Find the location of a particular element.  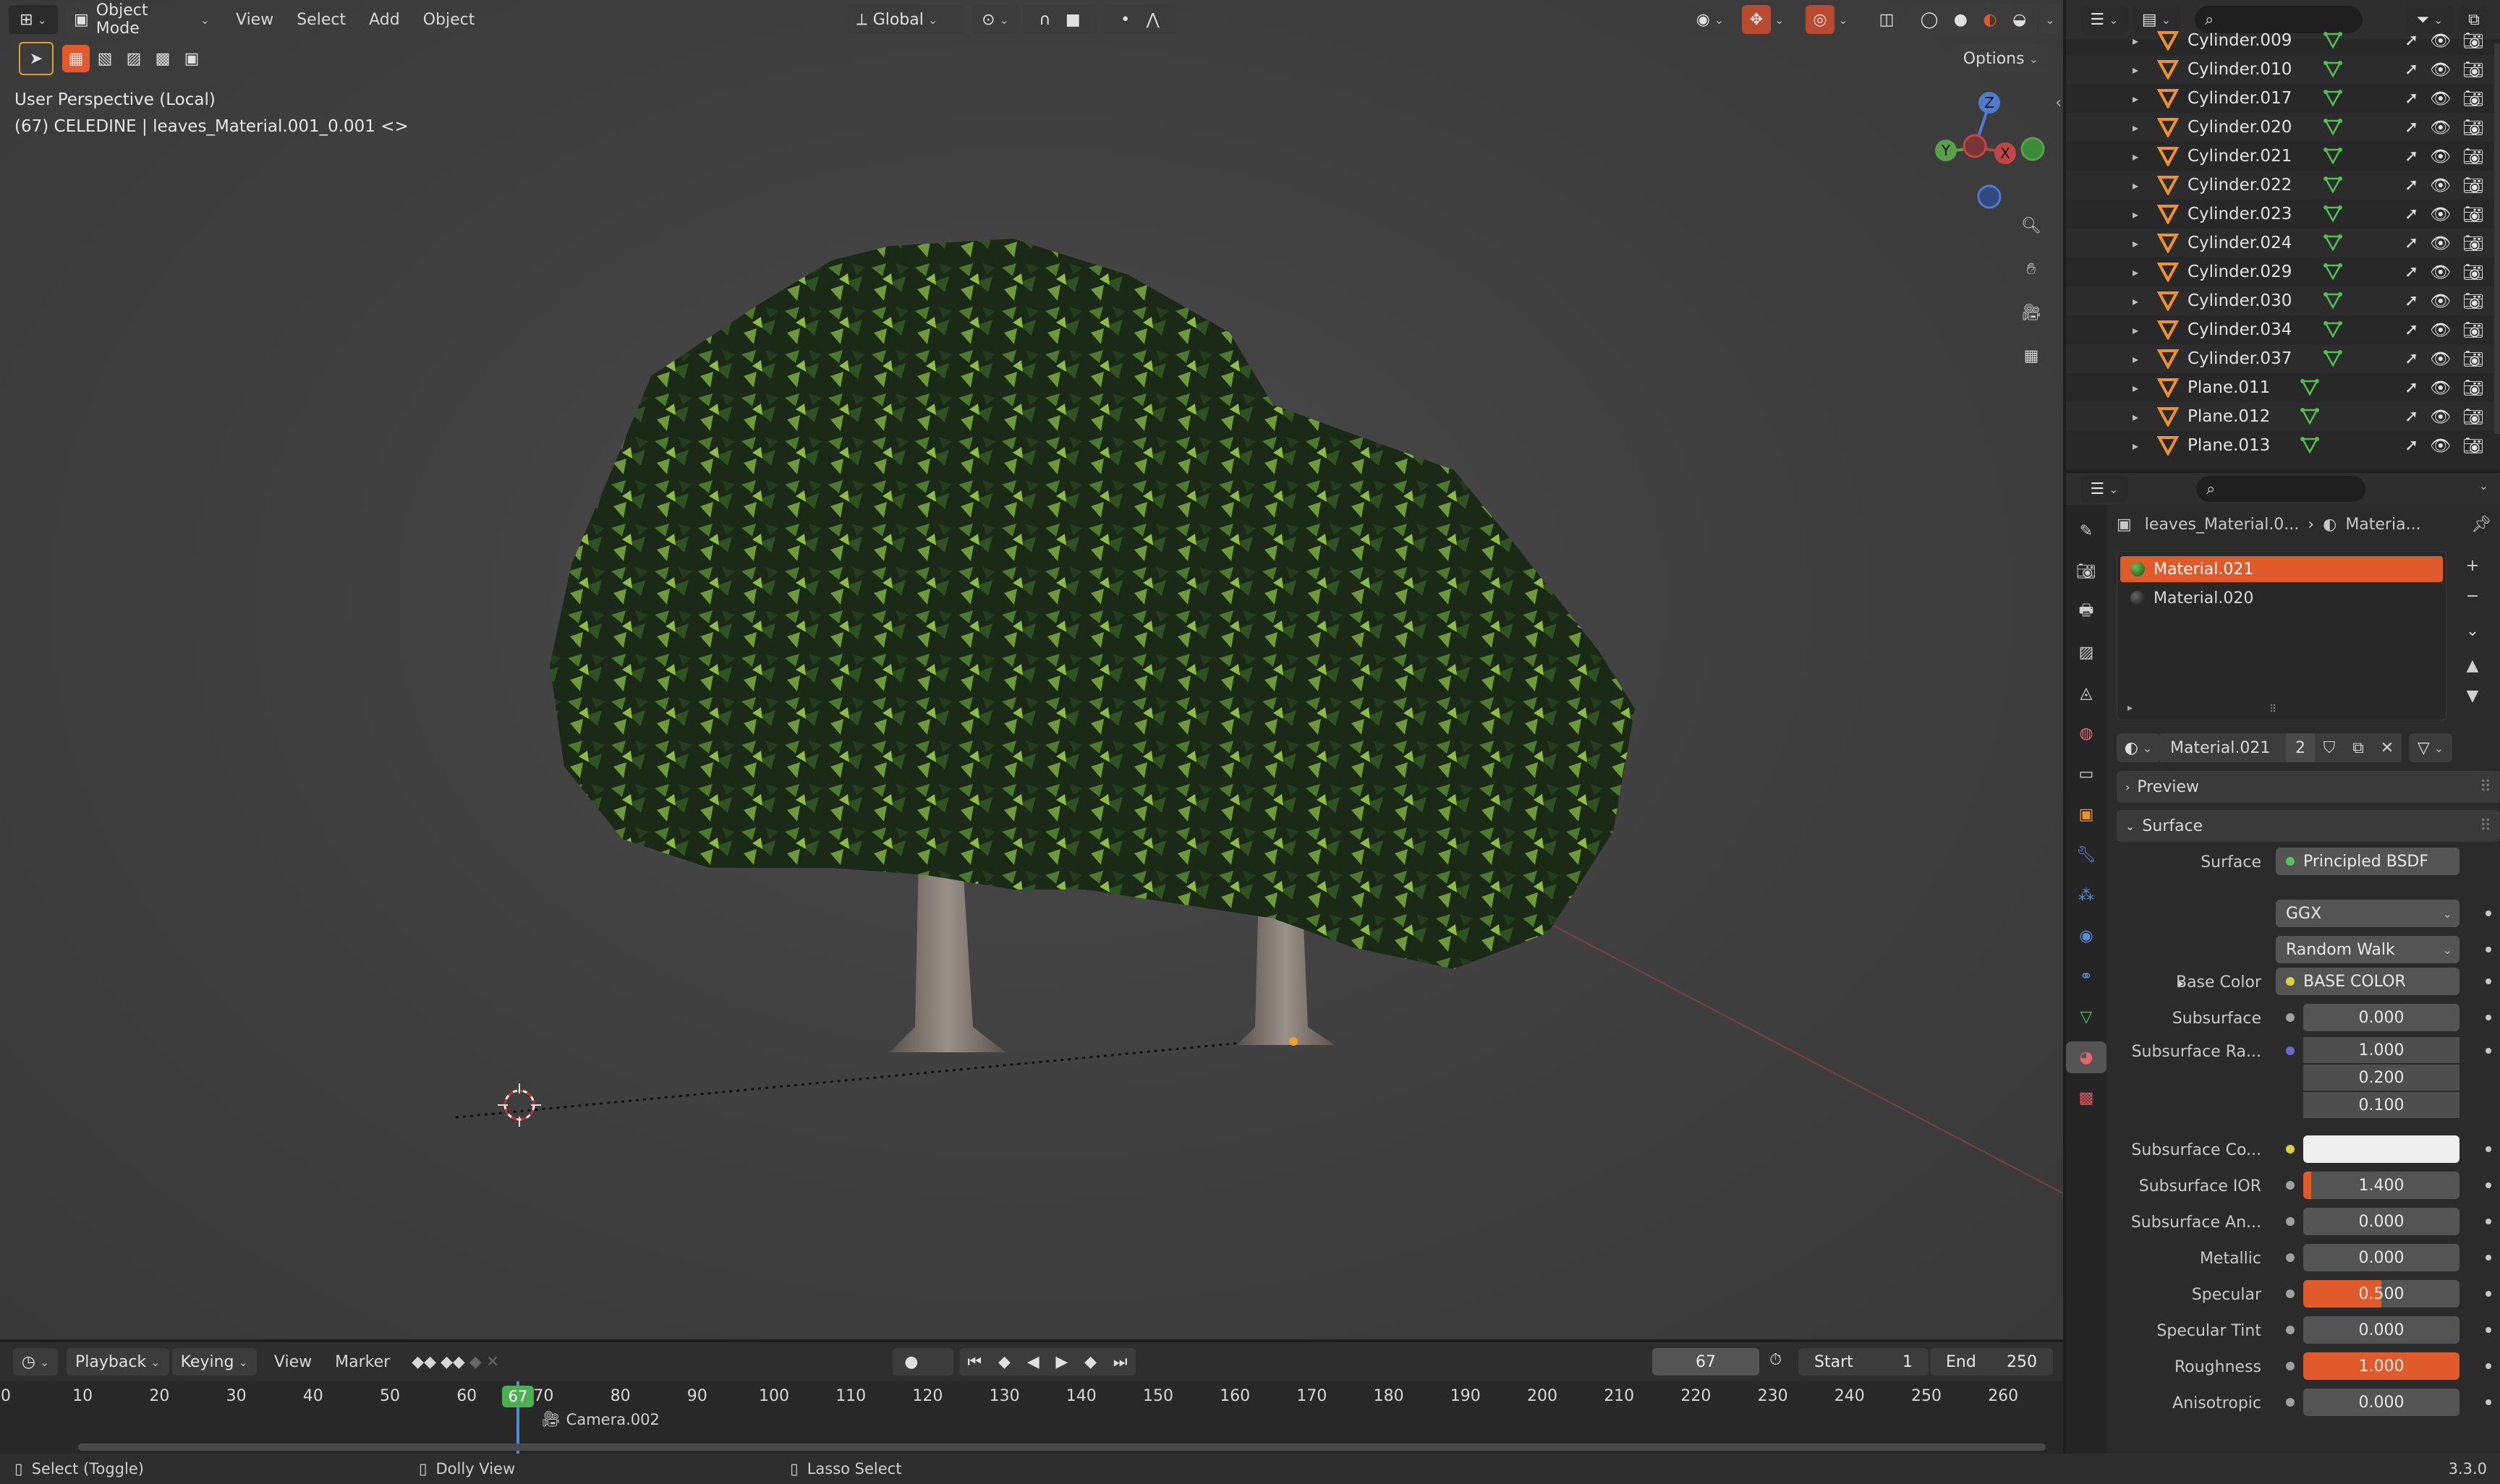

material-slot-item: Material.020 is located at coordinates (2281, 598).